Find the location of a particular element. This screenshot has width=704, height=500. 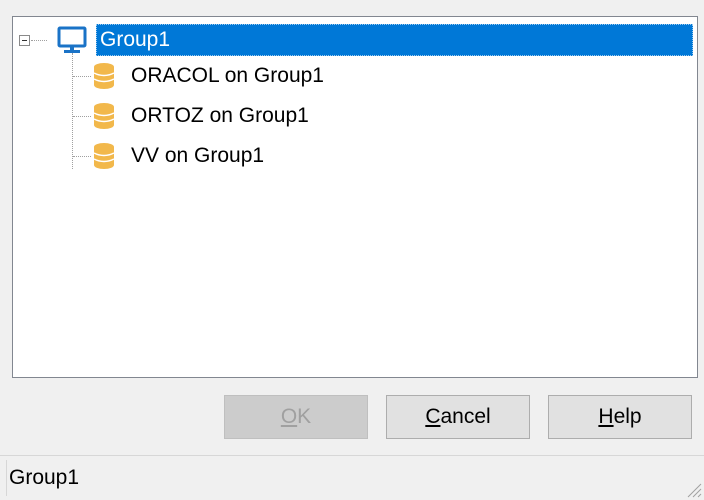

computer-monitor-icon is located at coordinates (72, 39).